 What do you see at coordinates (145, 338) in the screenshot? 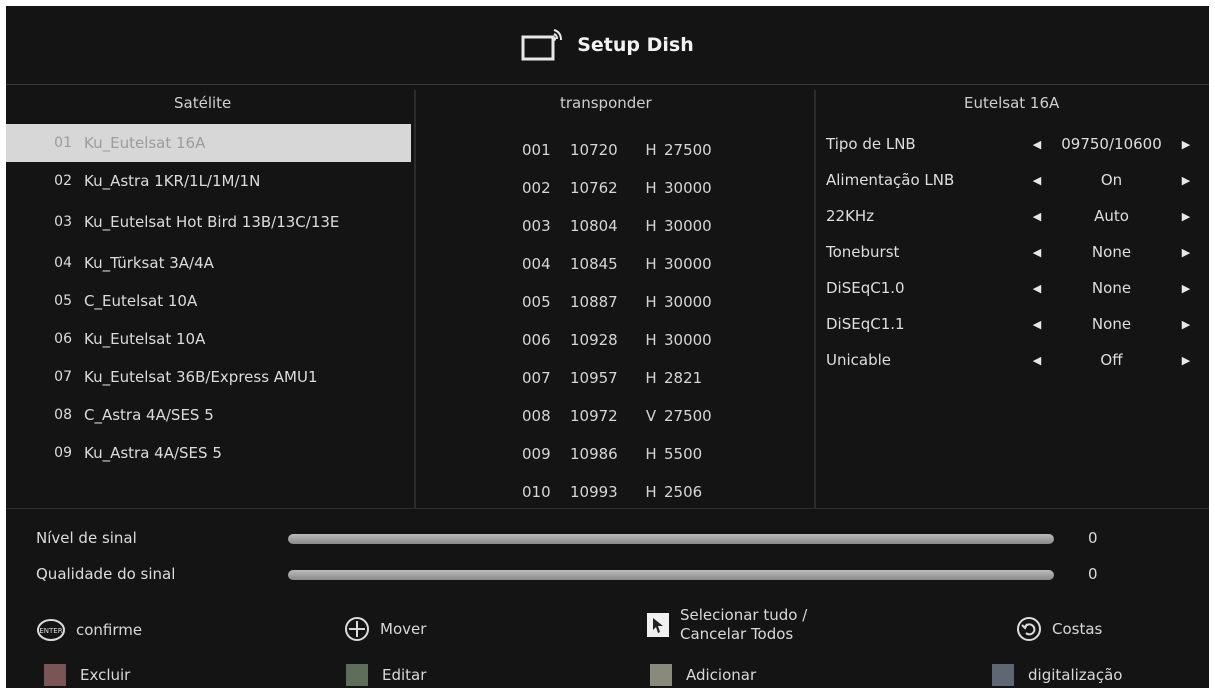
I see `satellite-name: Ku_Eutelsat 10A` at bounding box center [145, 338].